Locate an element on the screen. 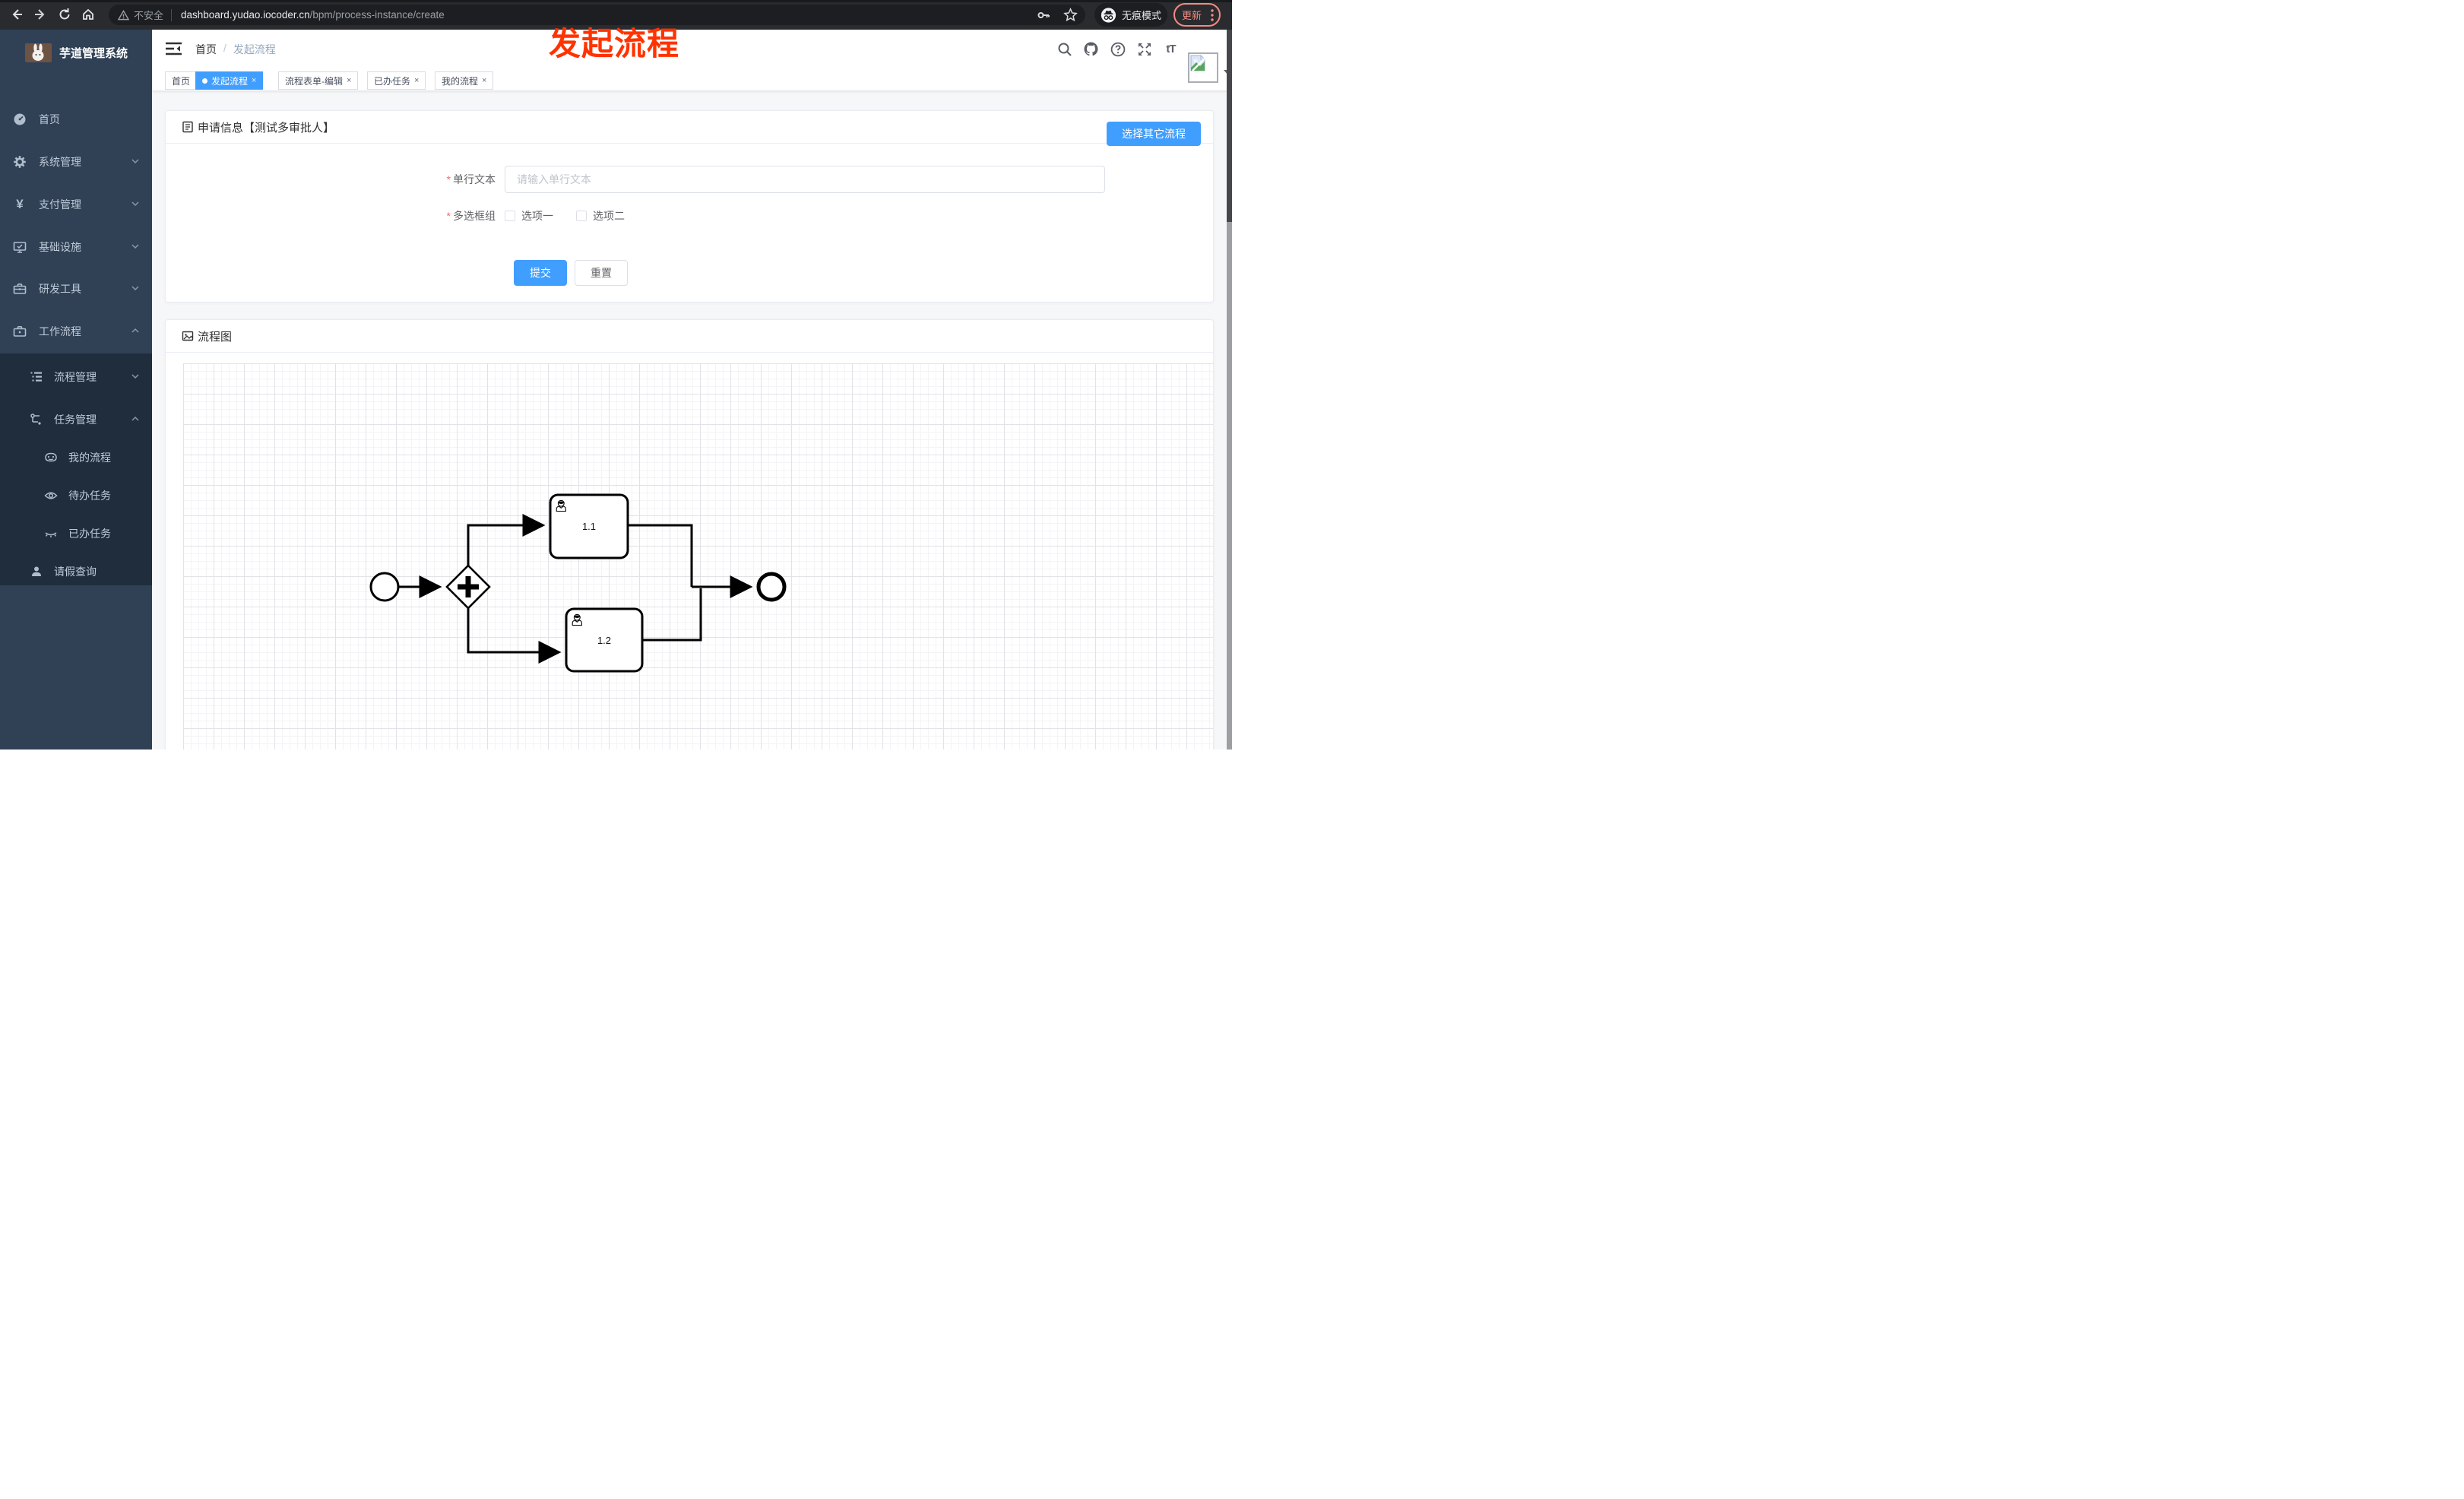 The height and width of the screenshot is (1499, 2464). checkbox-option-2-label: 选项二 is located at coordinates (609, 216).